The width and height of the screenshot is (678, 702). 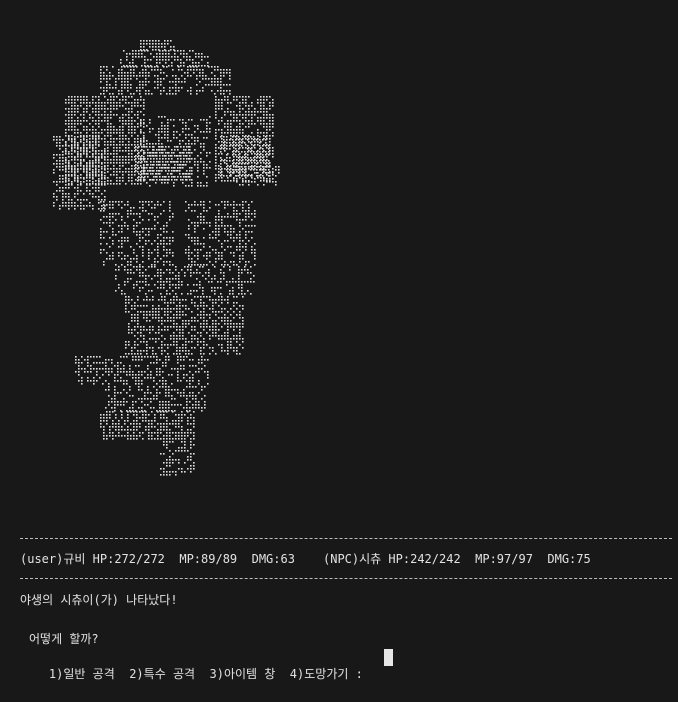 What do you see at coordinates (162, 674) in the screenshot?
I see `menu-option-special: 2)특수 공격` at bounding box center [162, 674].